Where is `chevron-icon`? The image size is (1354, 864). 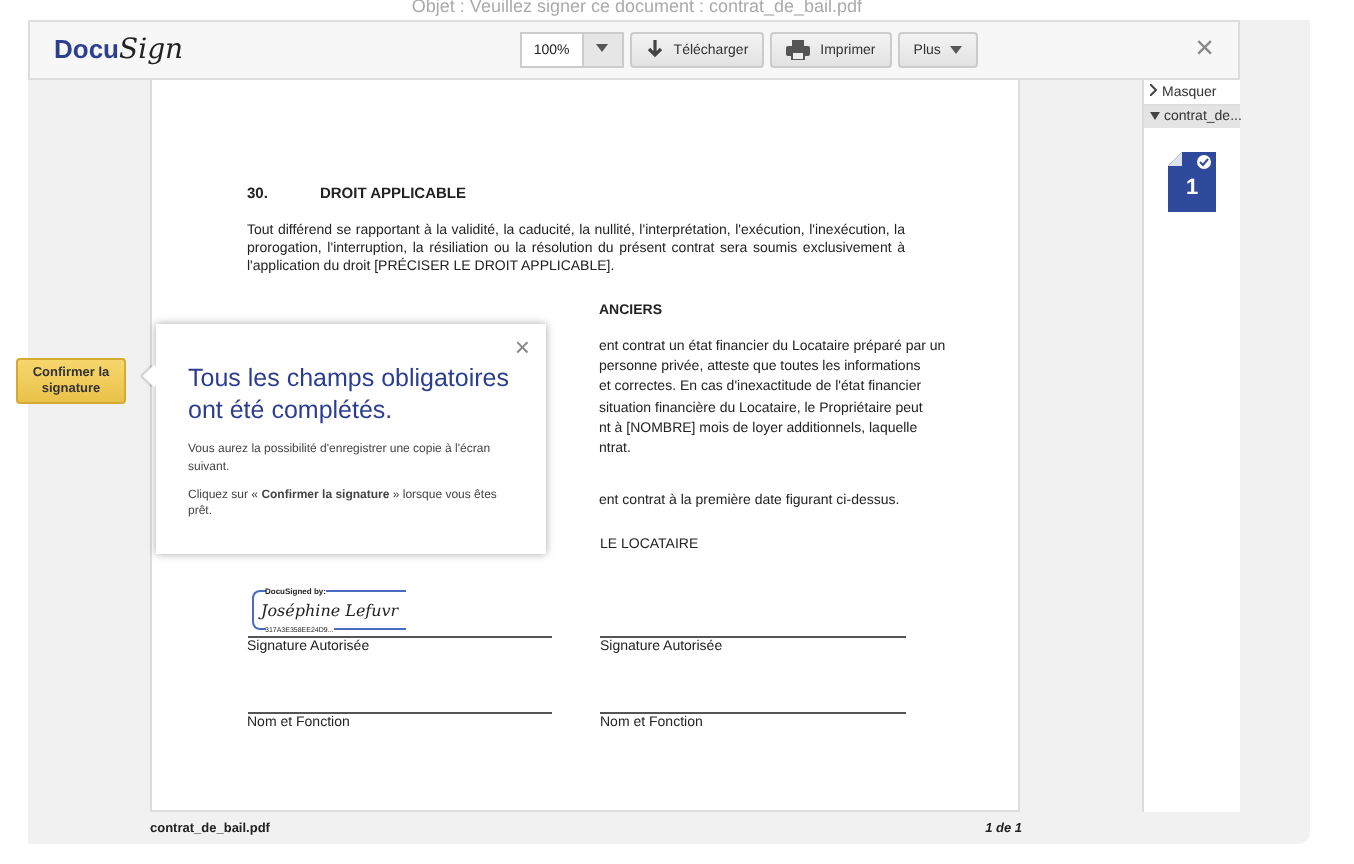 chevron-icon is located at coordinates (1154, 90).